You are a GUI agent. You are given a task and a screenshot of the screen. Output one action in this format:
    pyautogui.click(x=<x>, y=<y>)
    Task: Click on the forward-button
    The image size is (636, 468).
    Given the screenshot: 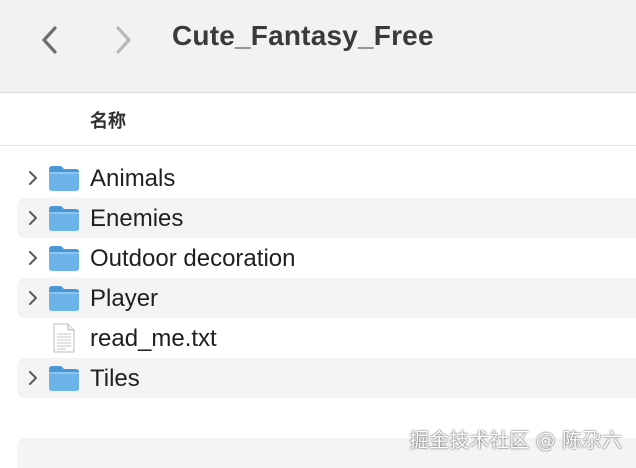 What is the action you would take?
    pyautogui.click(x=123, y=40)
    